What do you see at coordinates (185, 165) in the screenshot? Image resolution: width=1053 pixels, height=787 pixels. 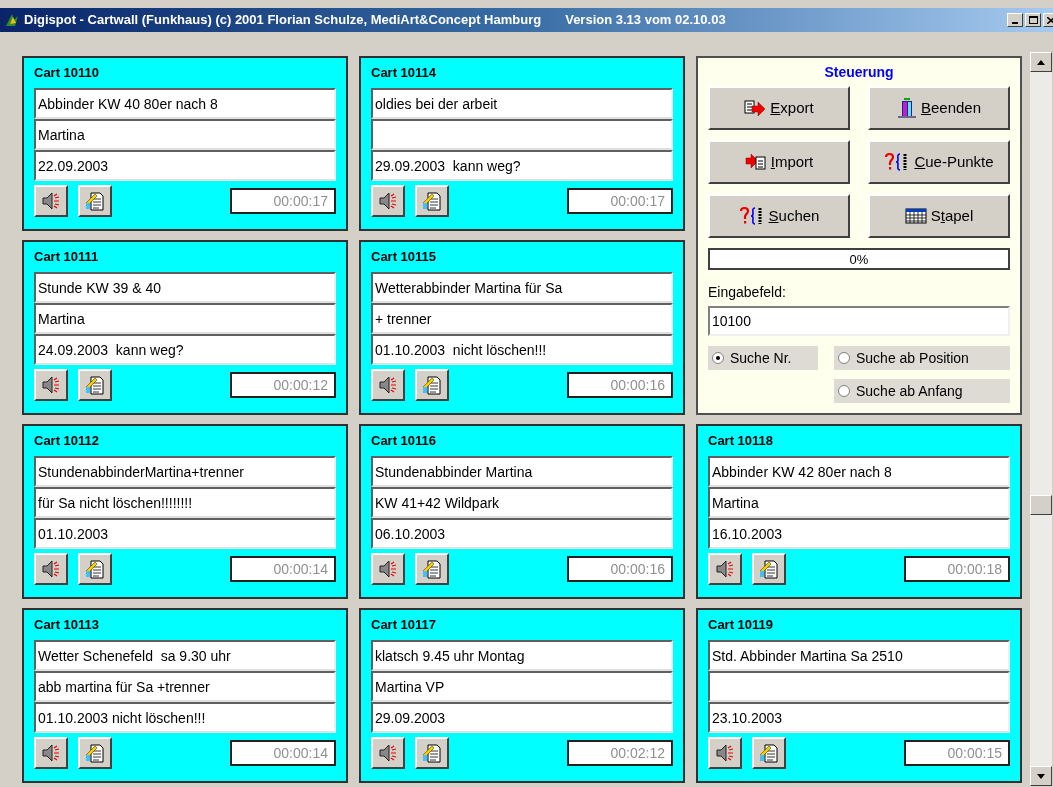 I see `text-field: 22.09.2003` at bounding box center [185, 165].